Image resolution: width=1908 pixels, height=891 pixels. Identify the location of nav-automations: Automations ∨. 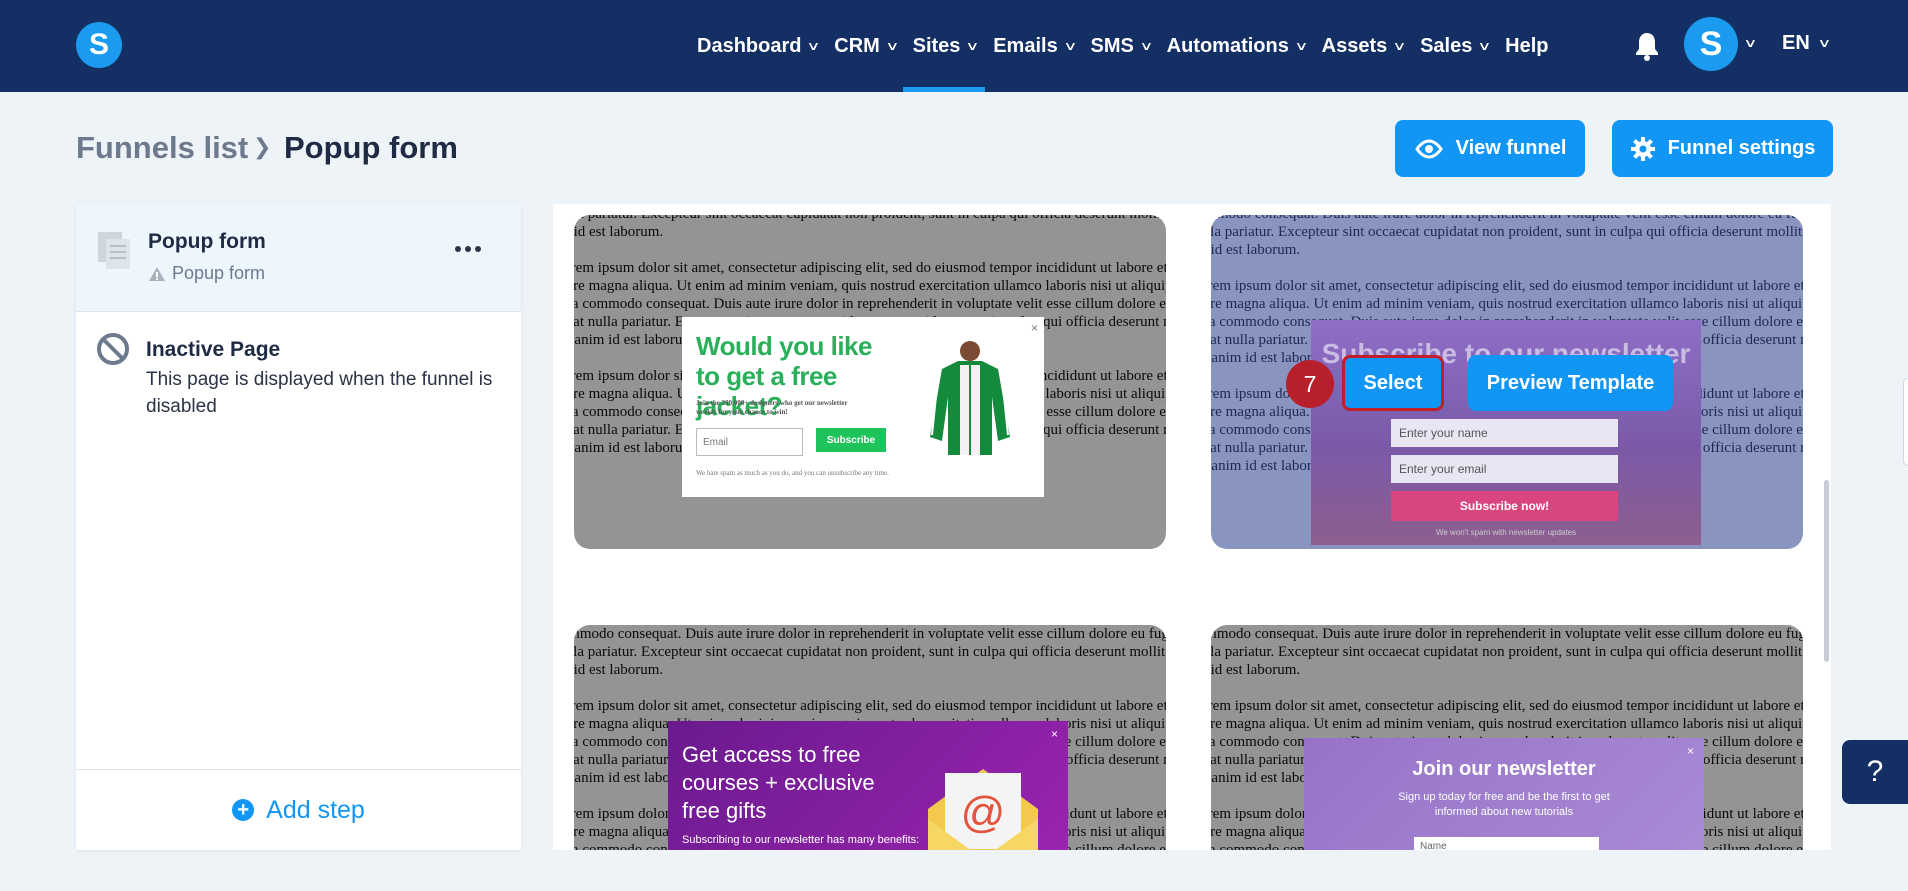
(1237, 46).